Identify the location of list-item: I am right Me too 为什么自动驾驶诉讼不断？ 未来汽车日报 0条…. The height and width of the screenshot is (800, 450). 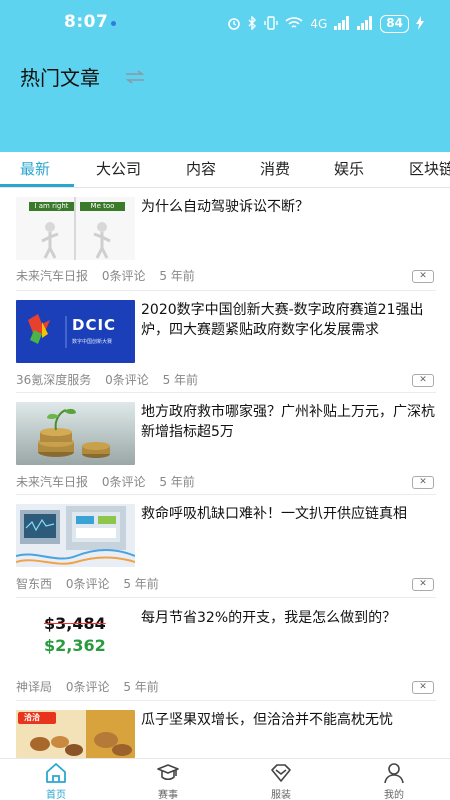
(226, 240).